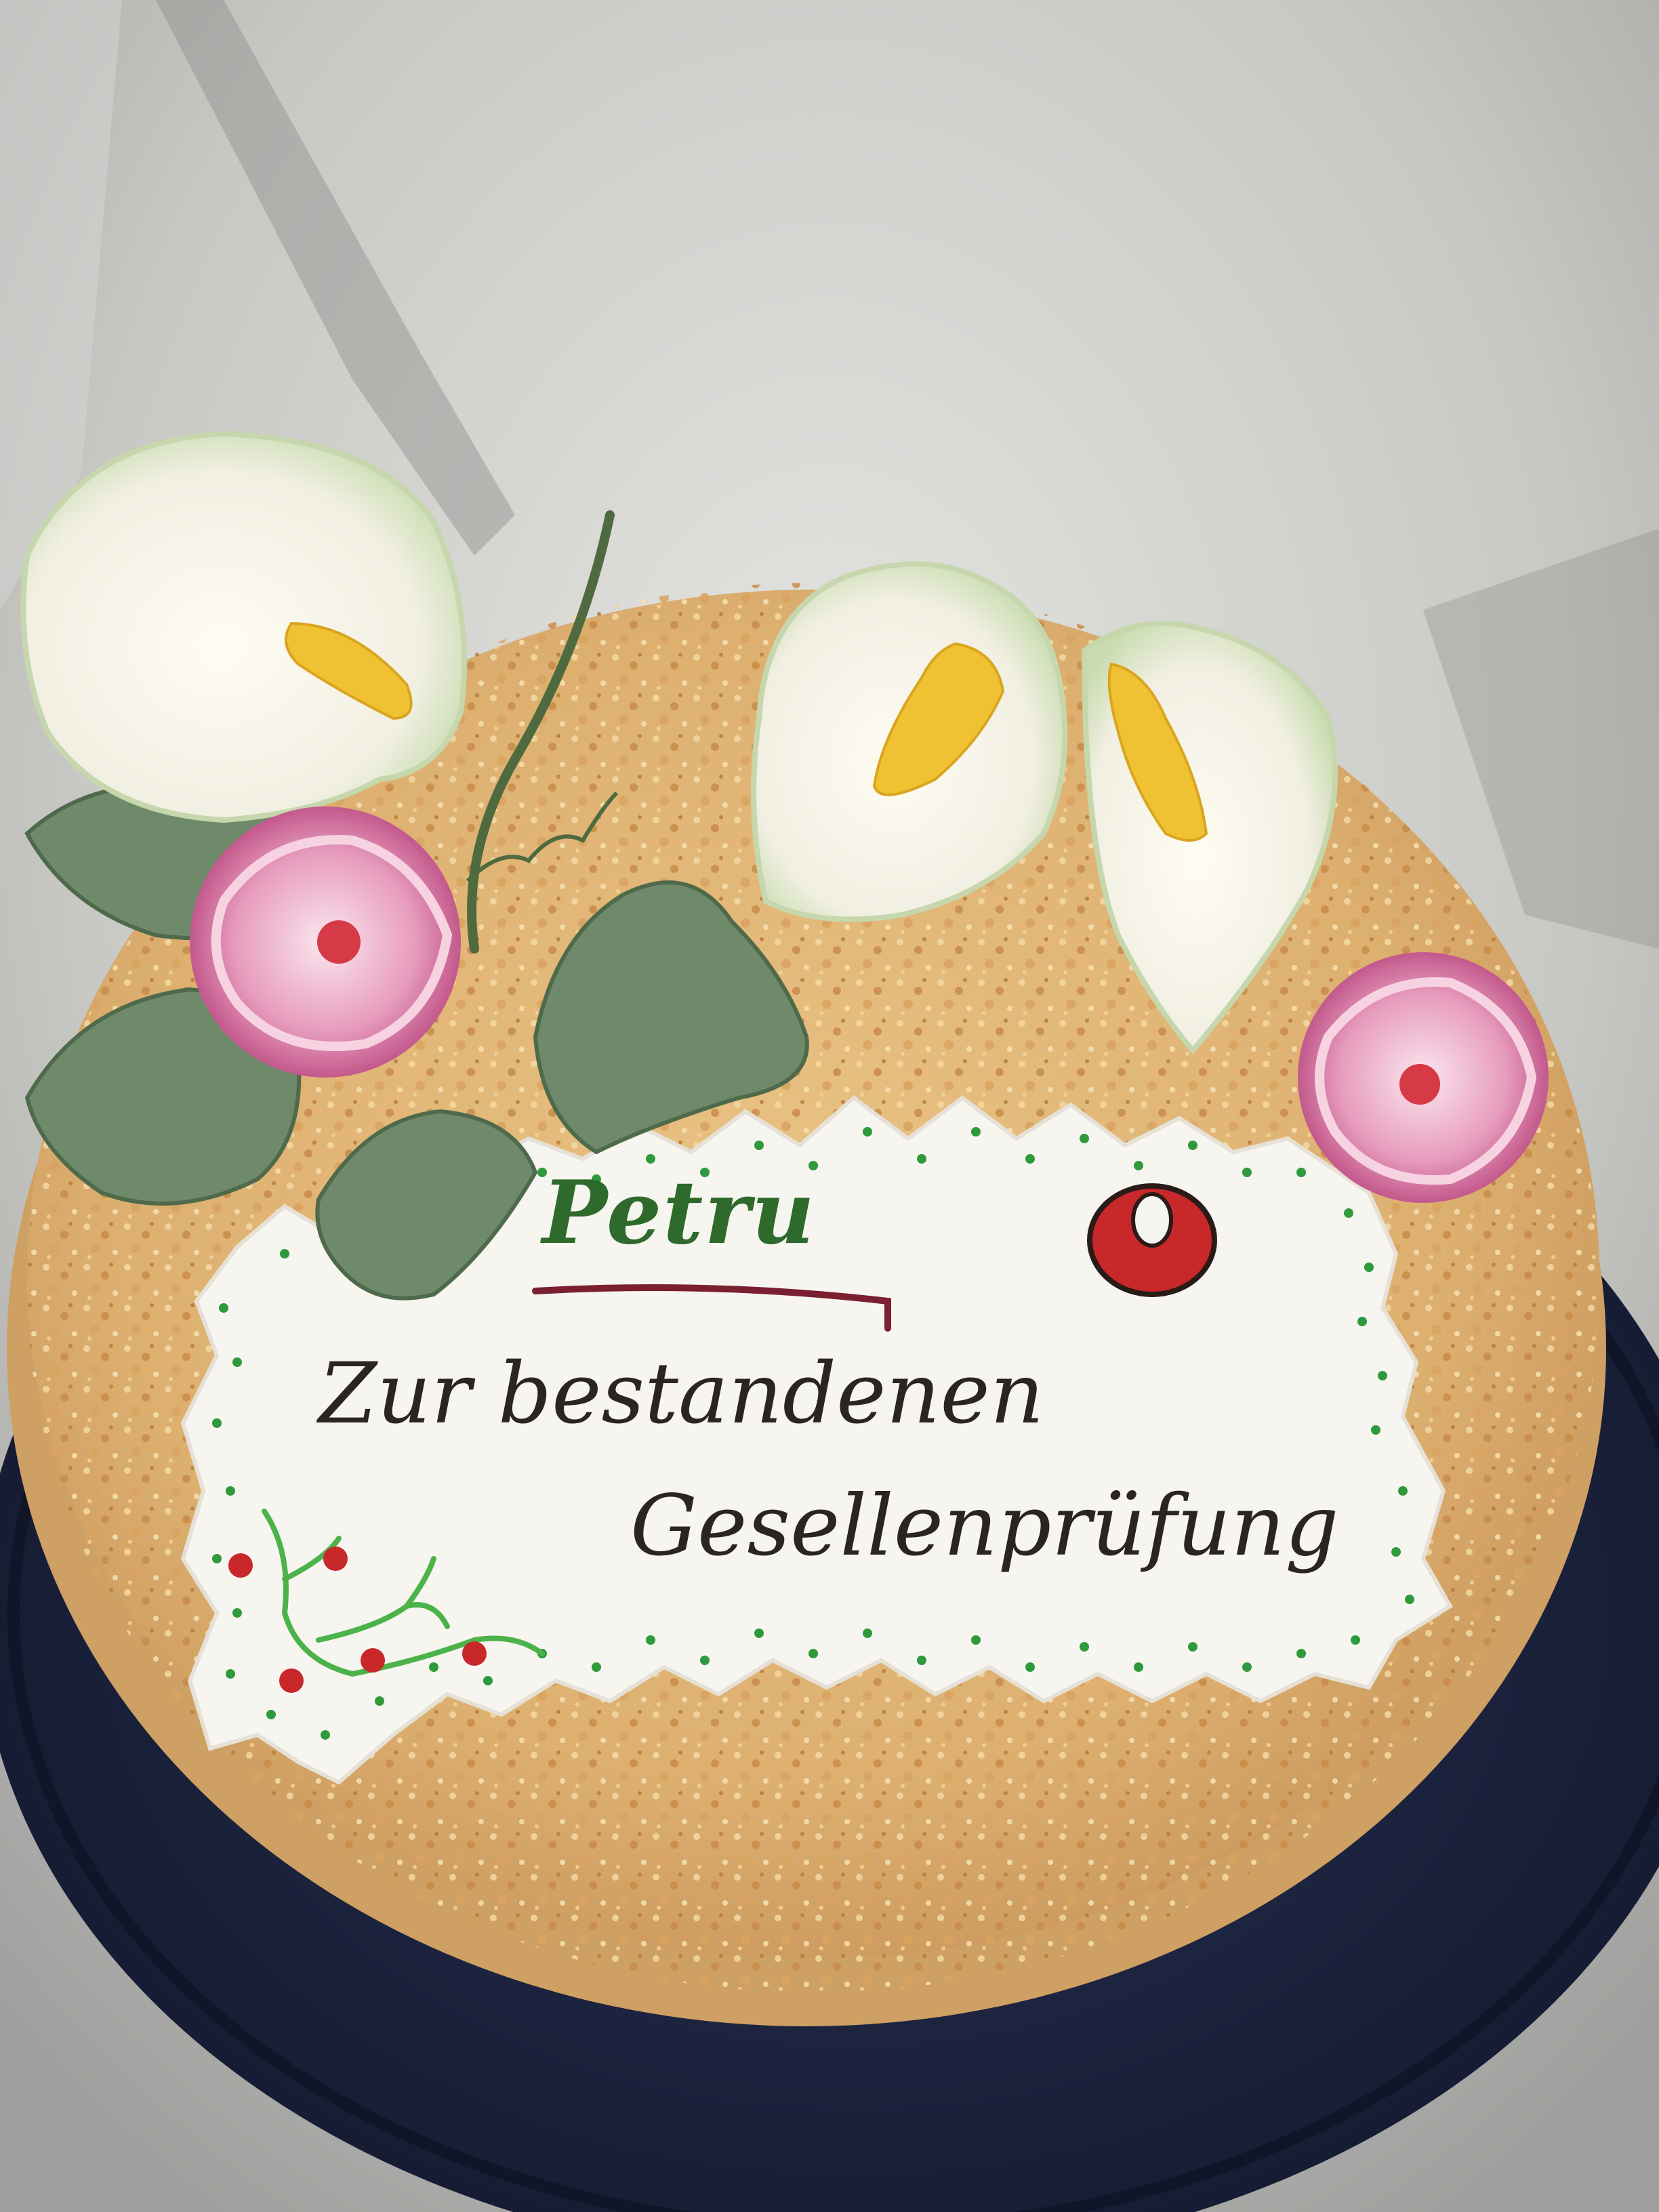 The image size is (1659, 2212). Describe the element at coordinates (1419, 1084) in the screenshot. I see `rose-center-right` at that location.